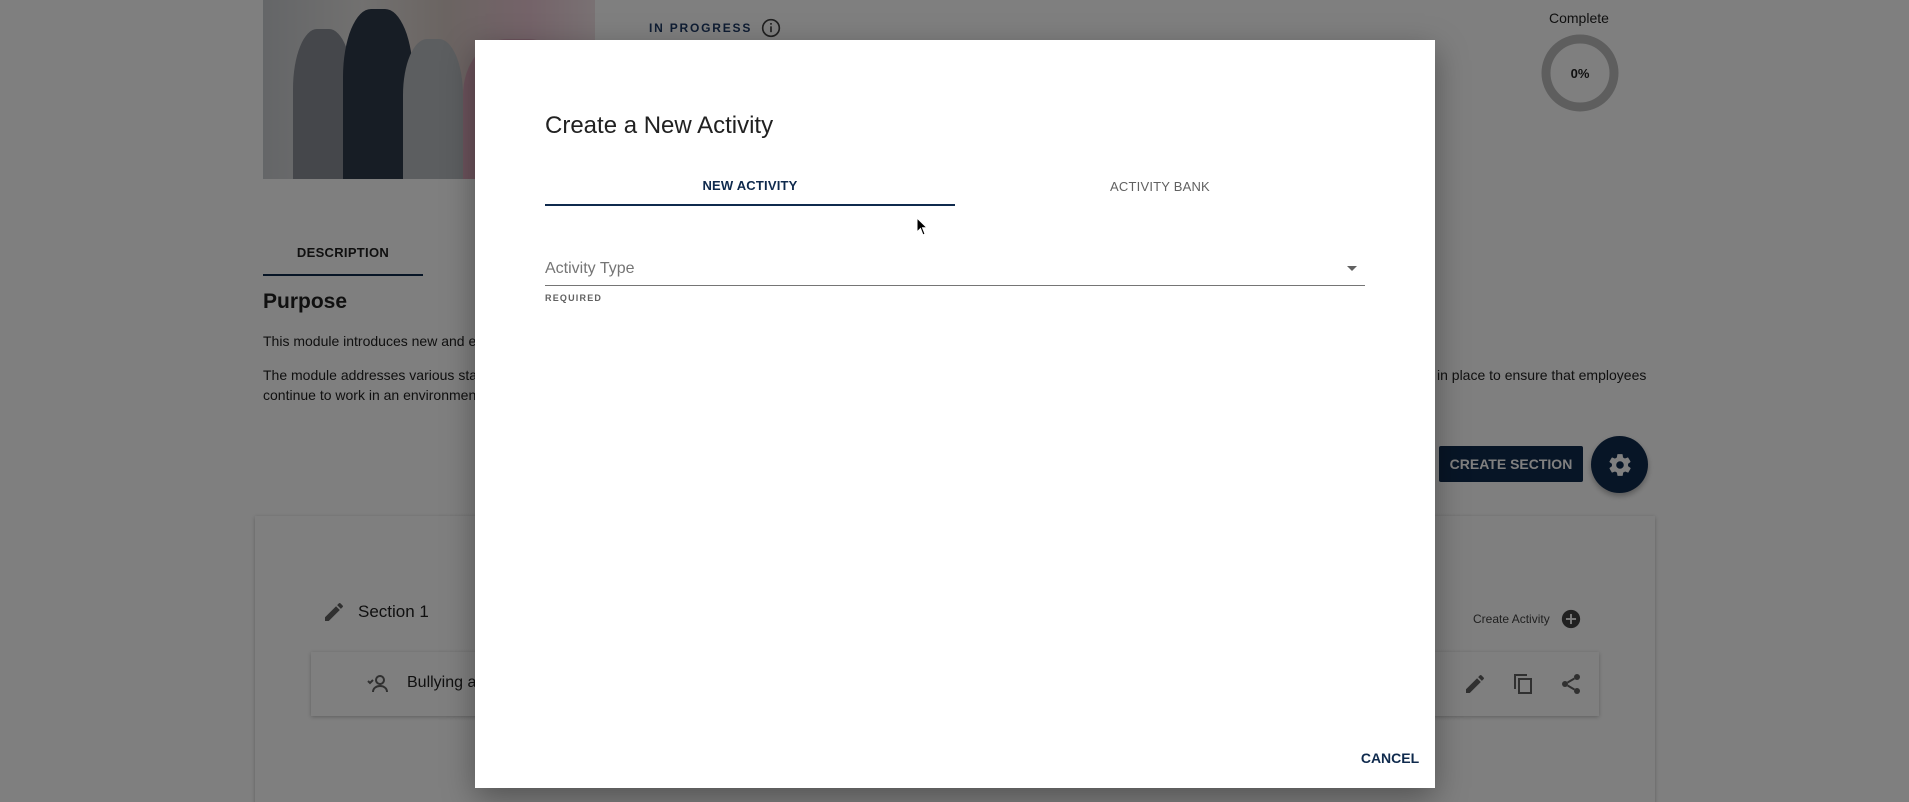  Describe the element at coordinates (1160, 186) in the screenshot. I see `tab-activity-bank: ACTIVITY BANK` at that location.